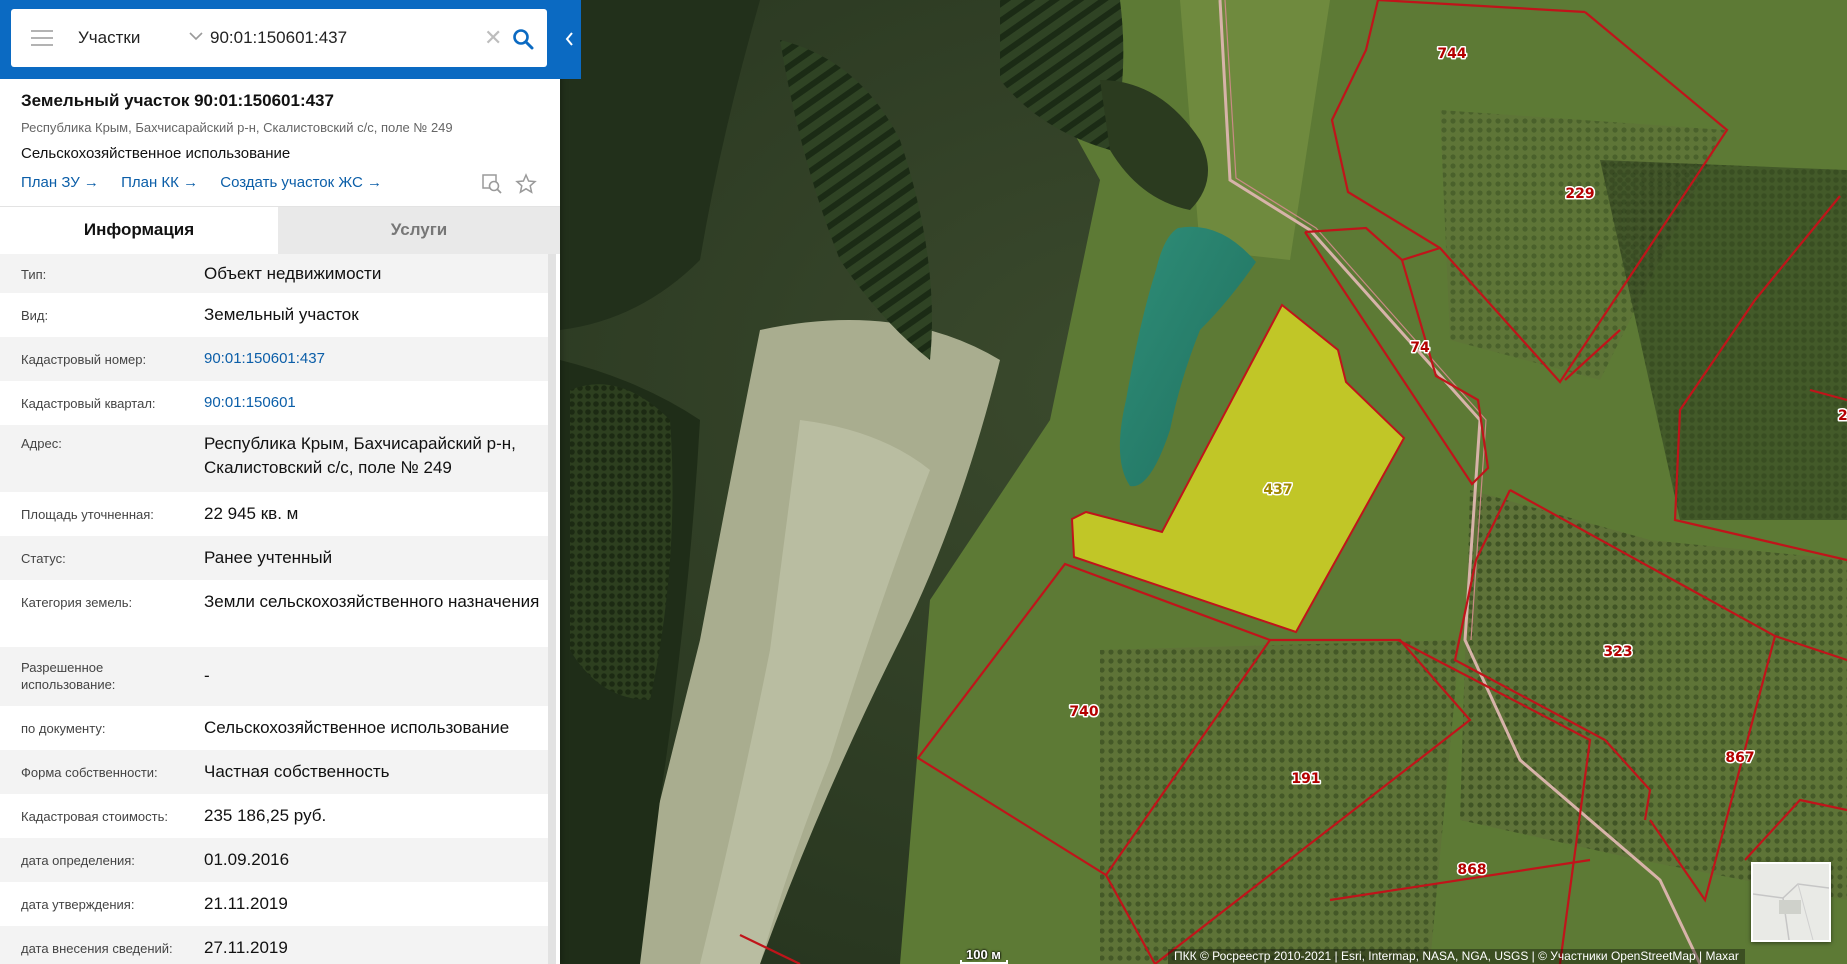 This screenshot has height=964, width=1847. I want to click on star-icon, so click(526, 184).